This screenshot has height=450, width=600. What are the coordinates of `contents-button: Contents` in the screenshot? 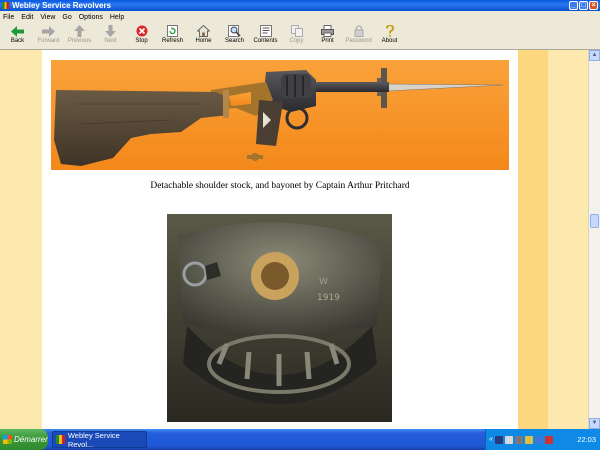 It's located at (265, 36).